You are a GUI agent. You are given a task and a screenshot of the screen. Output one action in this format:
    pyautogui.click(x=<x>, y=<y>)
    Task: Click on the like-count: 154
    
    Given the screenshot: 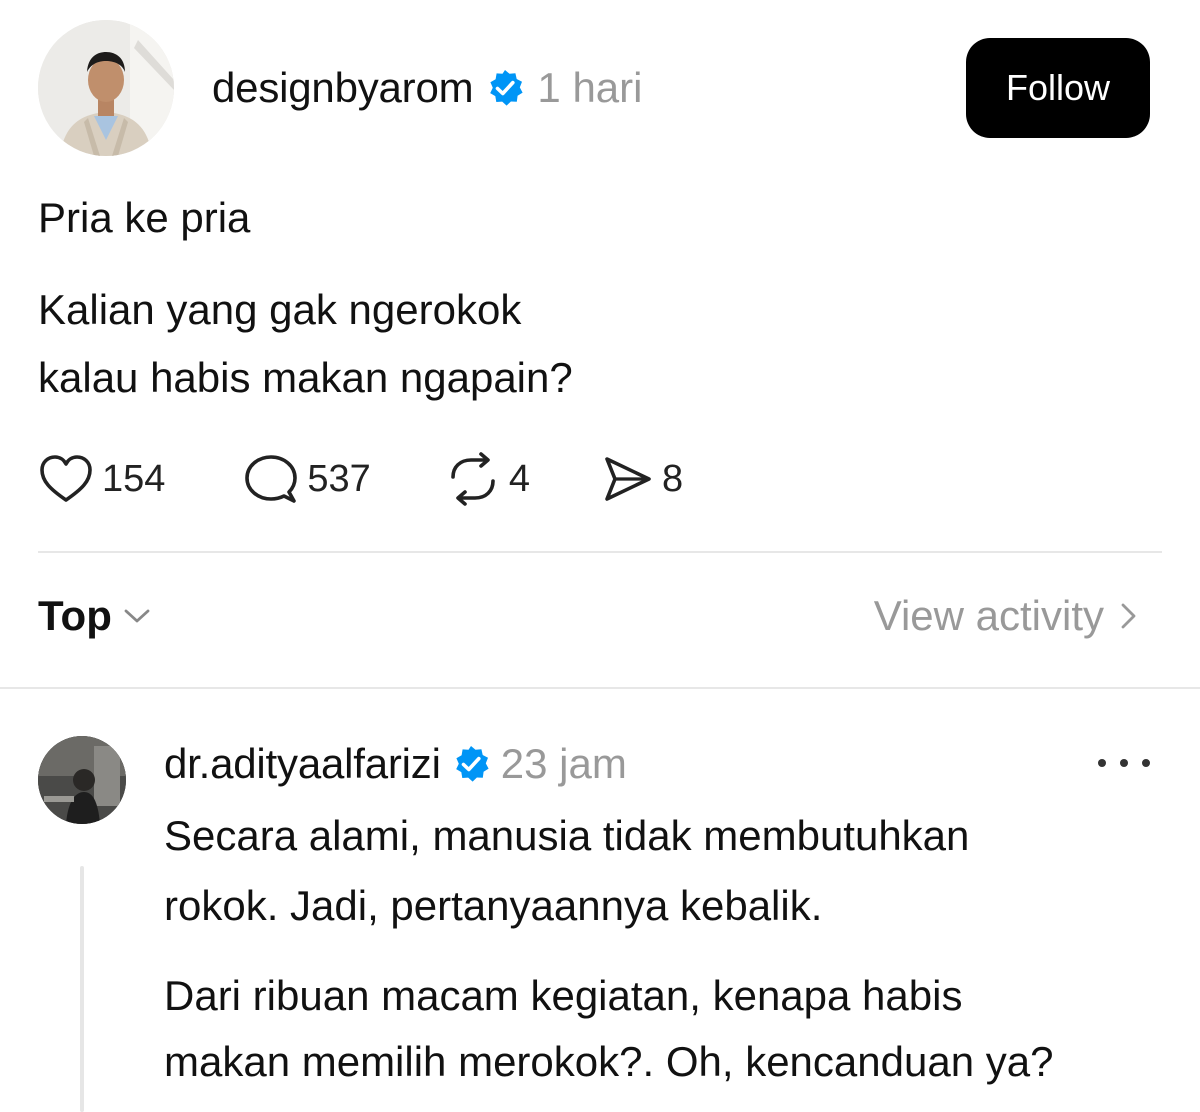 What is the action you would take?
    pyautogui.click(x=134, y=478)
    